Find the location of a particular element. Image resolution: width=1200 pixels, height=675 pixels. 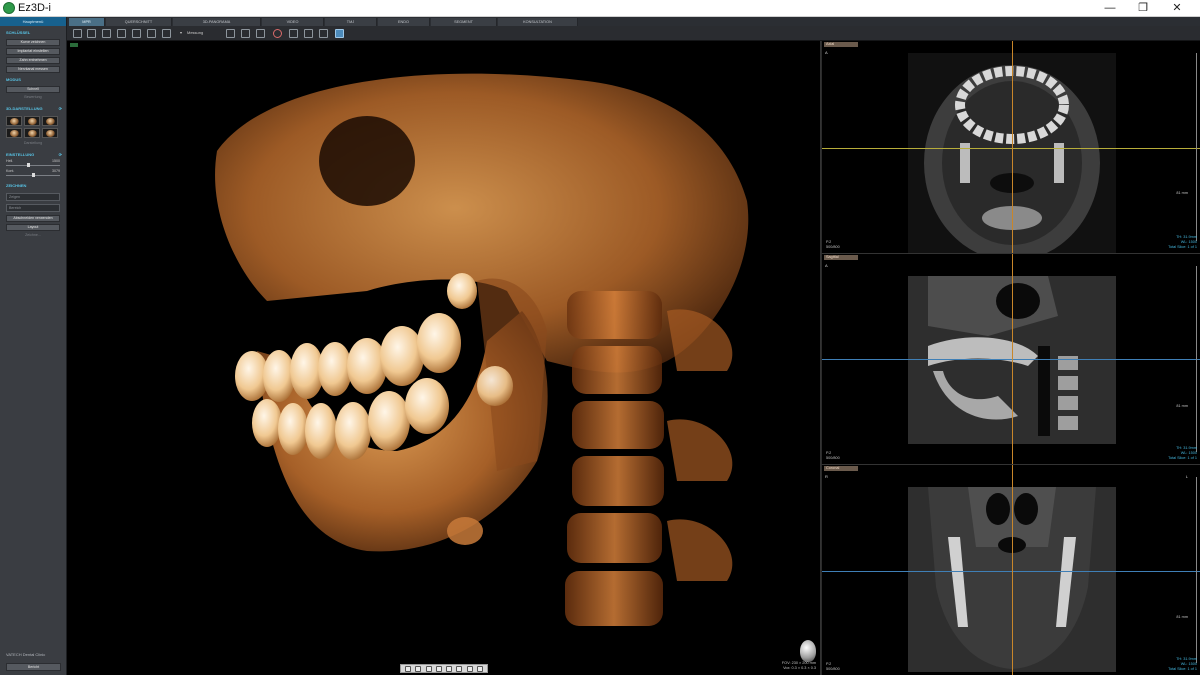

coronal-info-line: Total Slice: 1 of 1 is located at coordinates (1182, 669).